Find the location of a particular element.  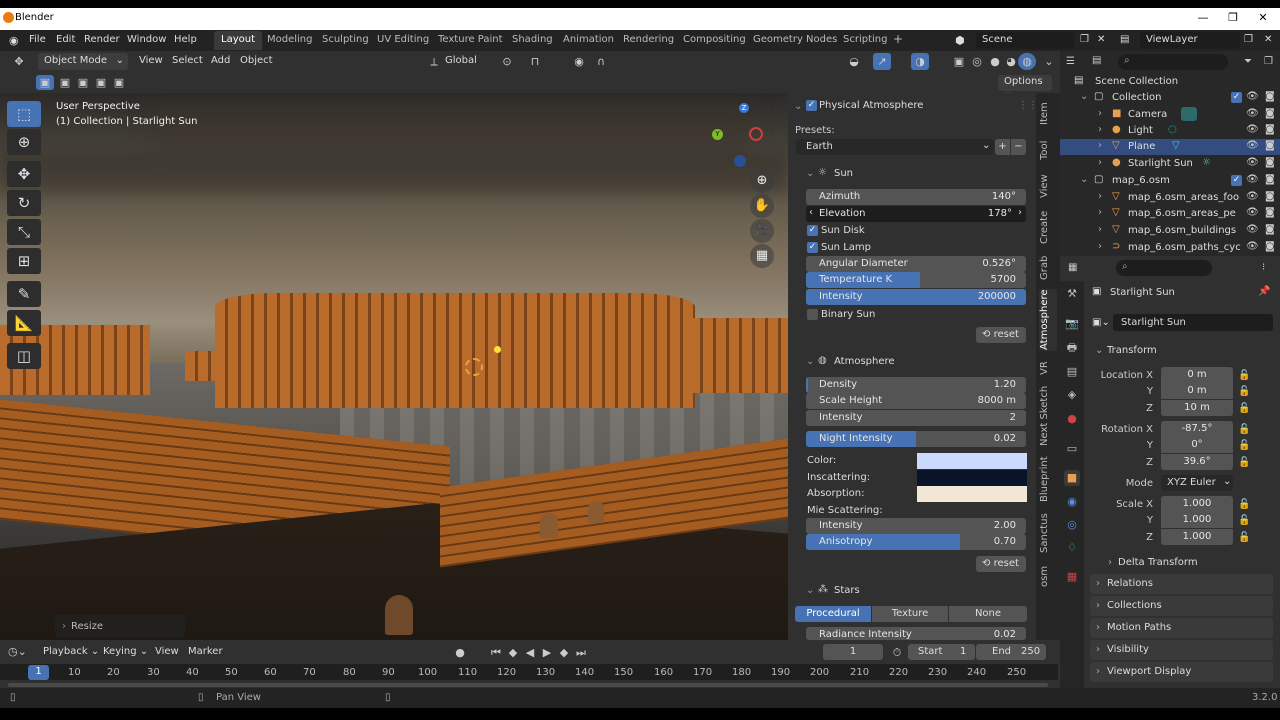

transform-tool-icon: ⊞ is located at coordinates (24, 261).